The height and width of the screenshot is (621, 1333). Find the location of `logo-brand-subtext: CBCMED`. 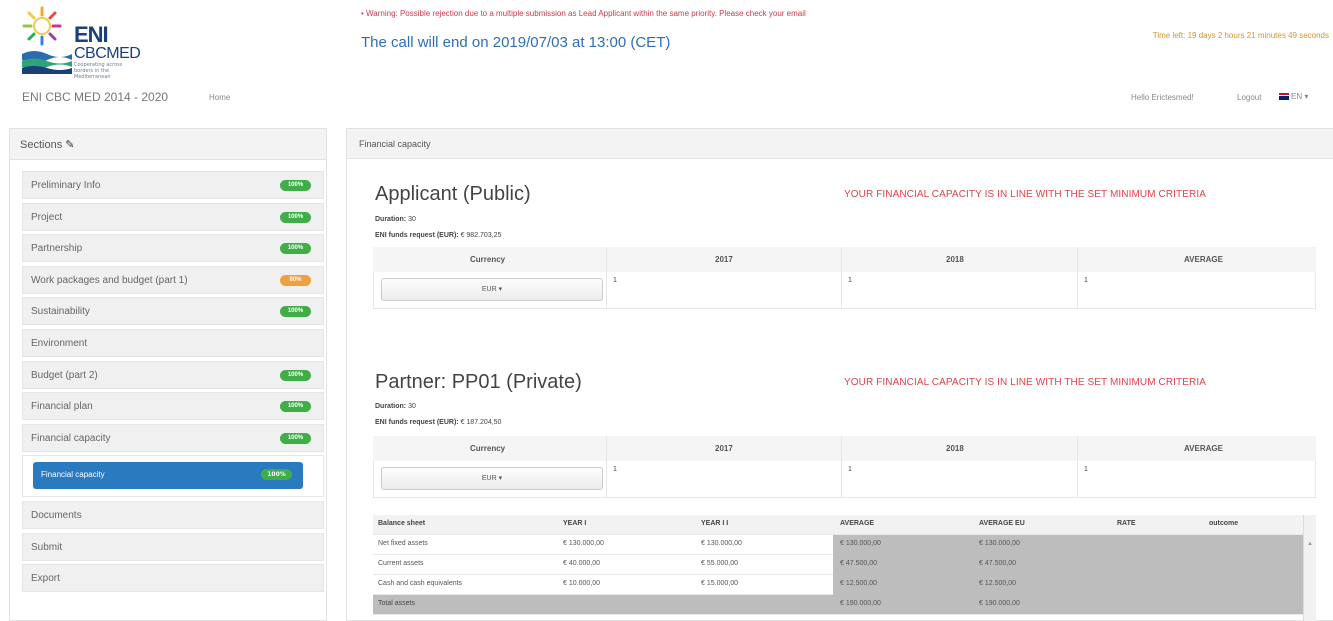

logo-brand-subtext: CBCMED is located at coordinates (107, 53).